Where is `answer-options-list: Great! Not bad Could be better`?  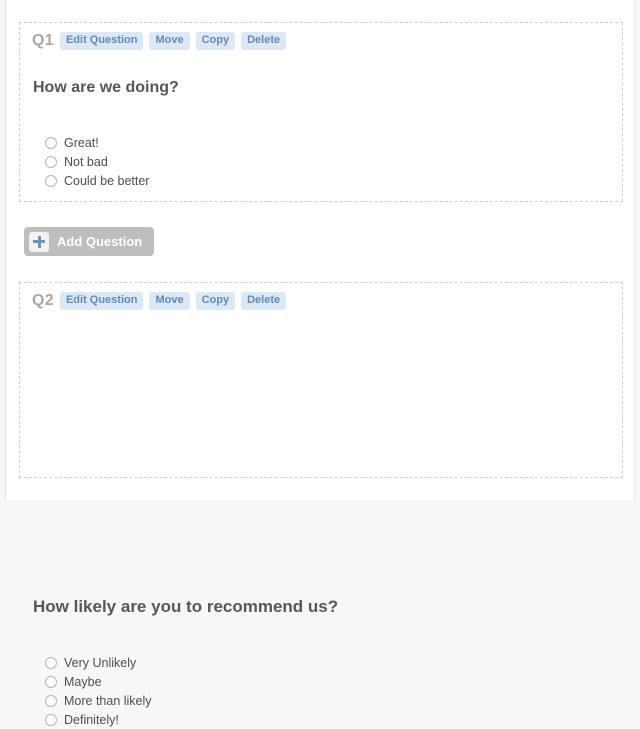
answer-options-list: Great! Not bad Could be better is located at coordinates (97, 161).